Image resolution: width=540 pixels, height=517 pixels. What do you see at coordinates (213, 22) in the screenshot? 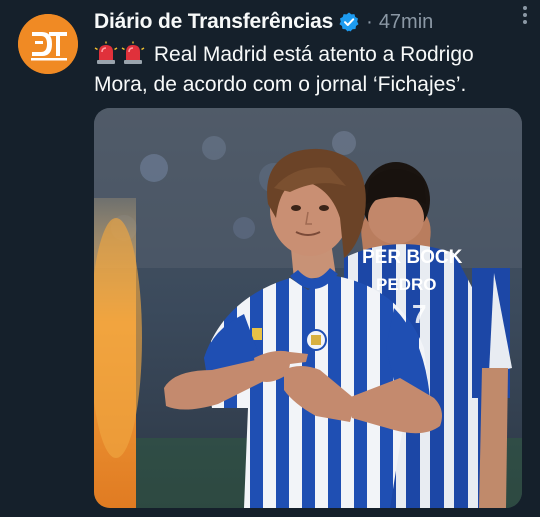
I see `author-name: Diário de Transferências` at bounding box center [213, 22].